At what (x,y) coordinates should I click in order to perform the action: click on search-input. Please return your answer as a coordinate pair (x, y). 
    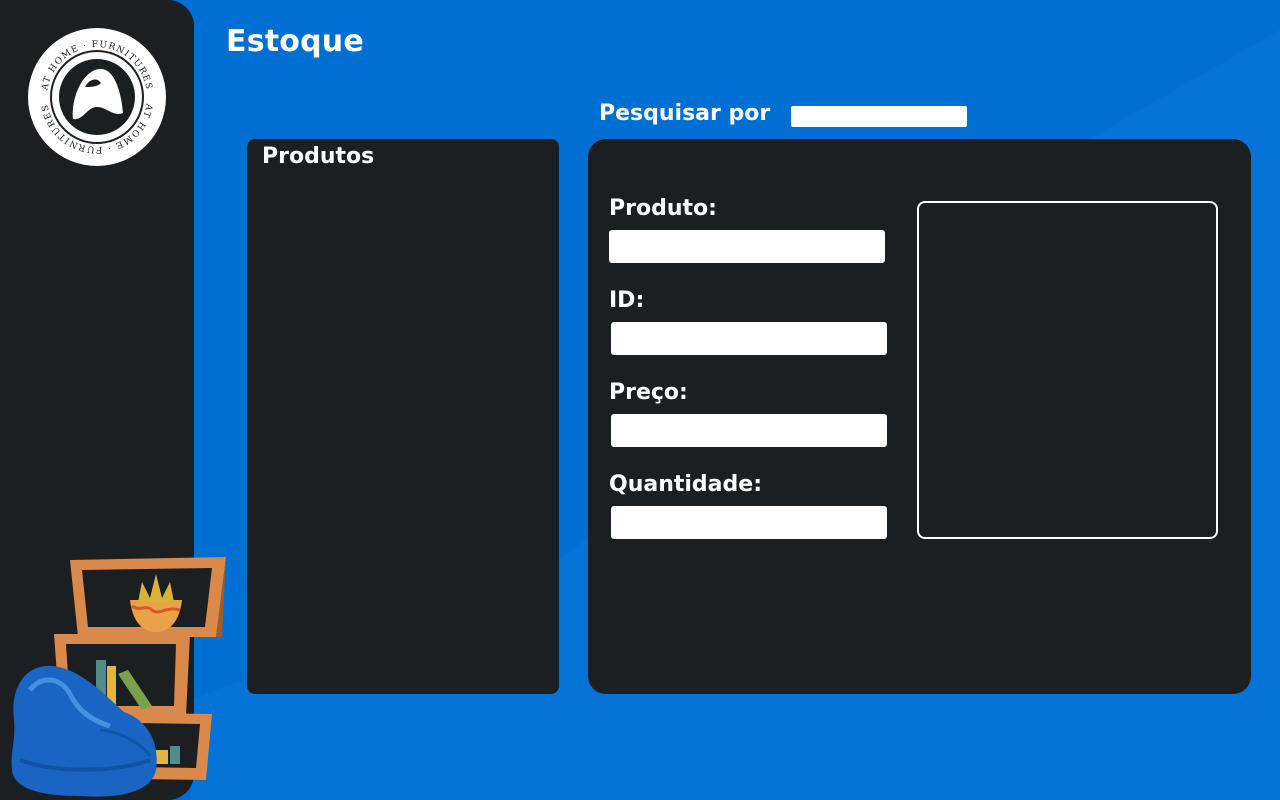
    Looking at the image, I should click on (879, 116).